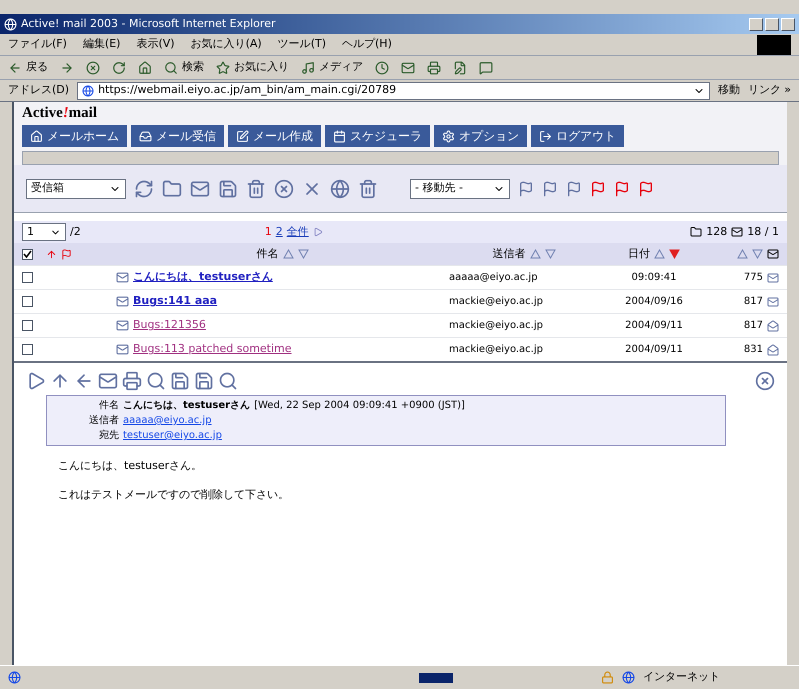 This screenshot has width=799, height=689. What do you see at coordinates (418, 435) in the screenshot?
I see `recipient-link: testuser@eiyo.ac.jp` at bounding box center [418, 435].